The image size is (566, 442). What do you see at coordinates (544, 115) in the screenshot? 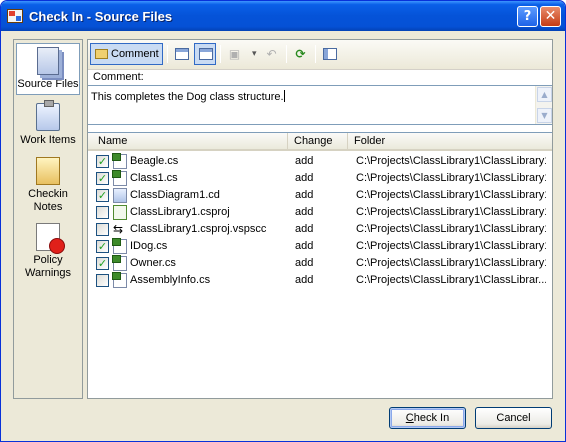
I see `scroll-down-icon: ▼` at bounding box center [544, 115].